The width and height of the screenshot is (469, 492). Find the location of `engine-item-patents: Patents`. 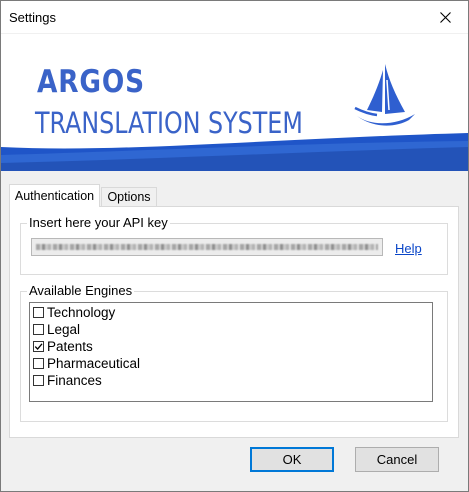

engine-item-patents: Patents is located at coordinates (63, 346).